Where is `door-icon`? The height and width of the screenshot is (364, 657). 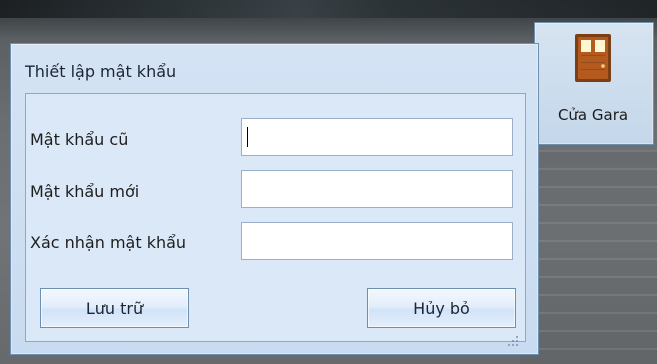
door-icon is located at coordinates (593, 58).